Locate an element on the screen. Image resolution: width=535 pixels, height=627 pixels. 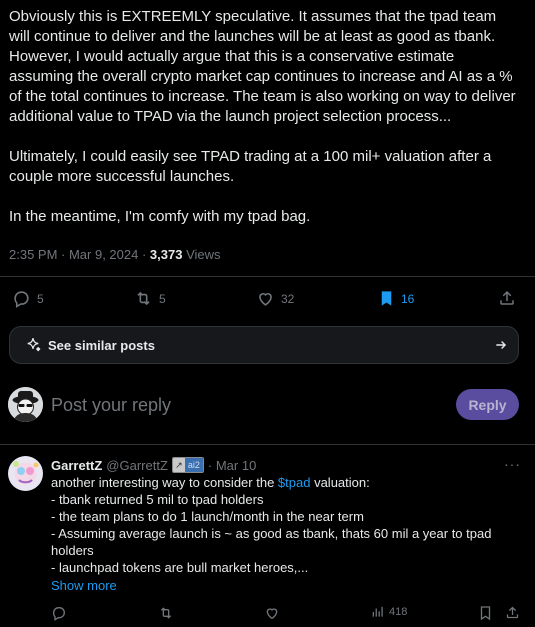
like-count: 32 is located at coordinates (288, 298).